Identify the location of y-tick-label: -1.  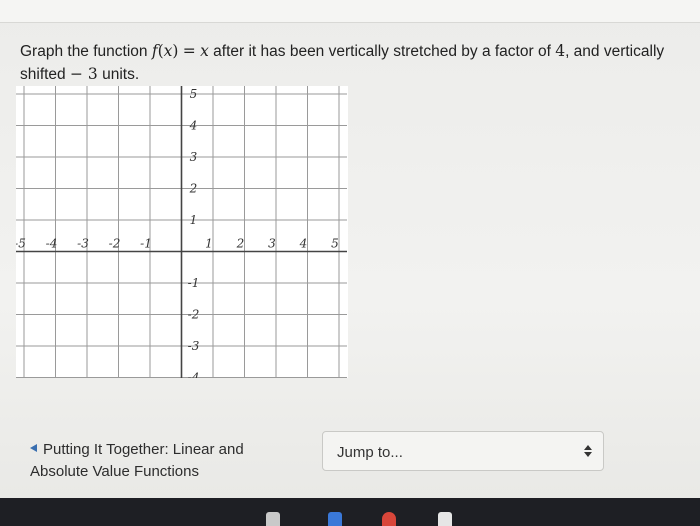
(194, 283).